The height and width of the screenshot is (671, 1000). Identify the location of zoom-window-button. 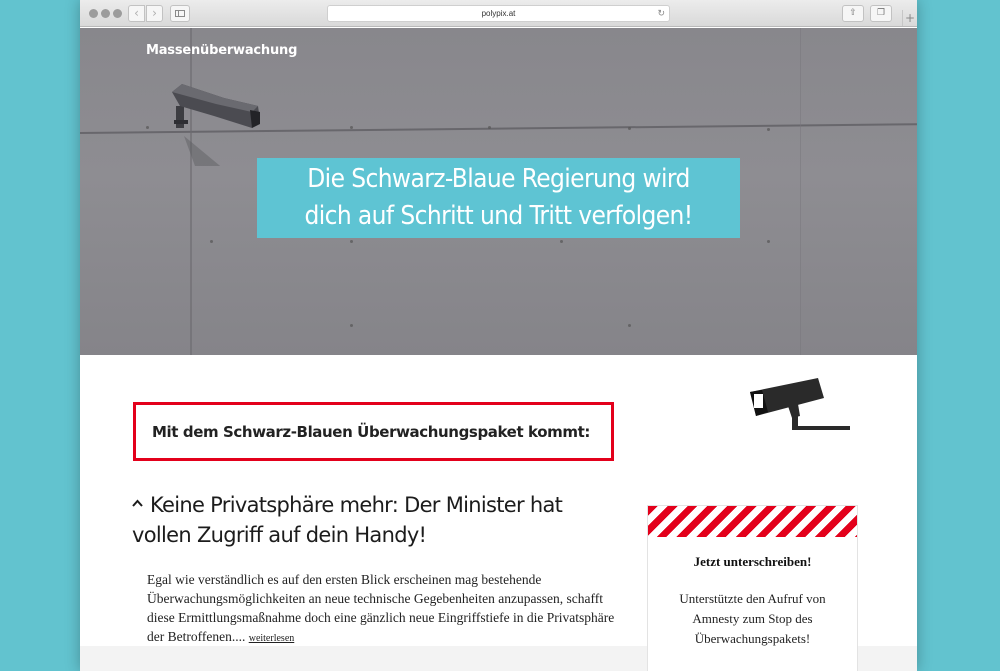
(117, 13).